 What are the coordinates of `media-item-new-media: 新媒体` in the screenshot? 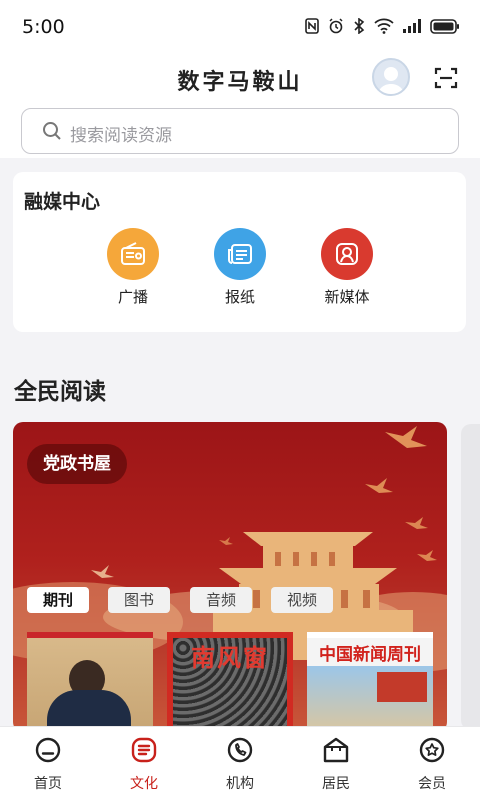 It's located at (347, 267).